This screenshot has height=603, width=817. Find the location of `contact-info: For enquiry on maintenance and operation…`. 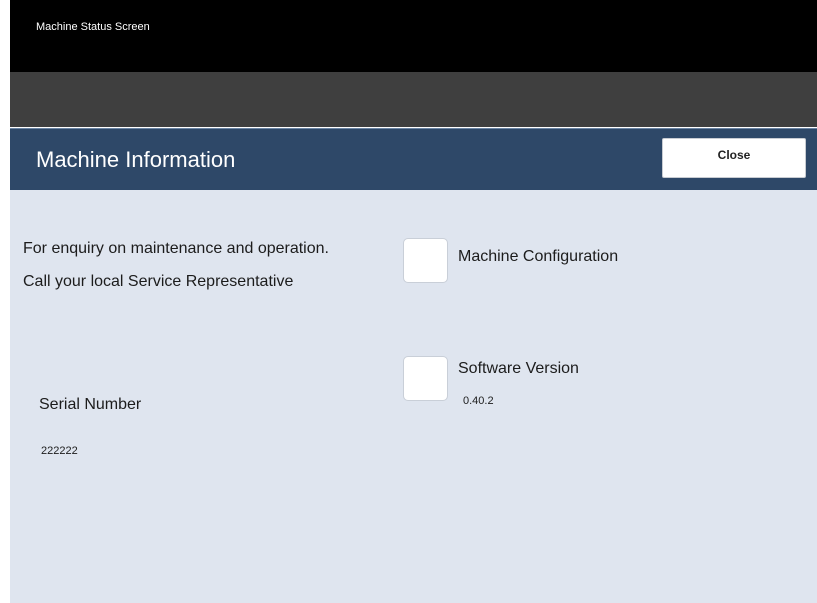

contact-info: For enquiry on maintenance and operation… is located at coordinates (198, 265).